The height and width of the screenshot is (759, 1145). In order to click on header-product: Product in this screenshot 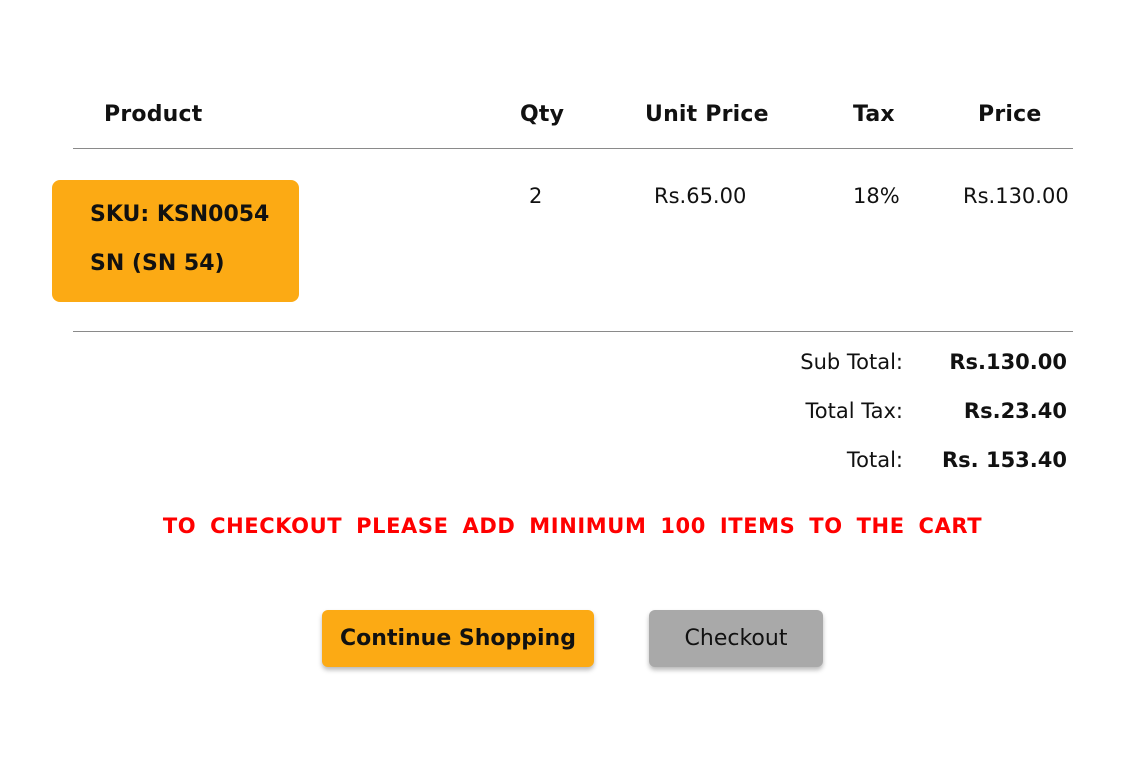, I will do `click(153, 114)`.